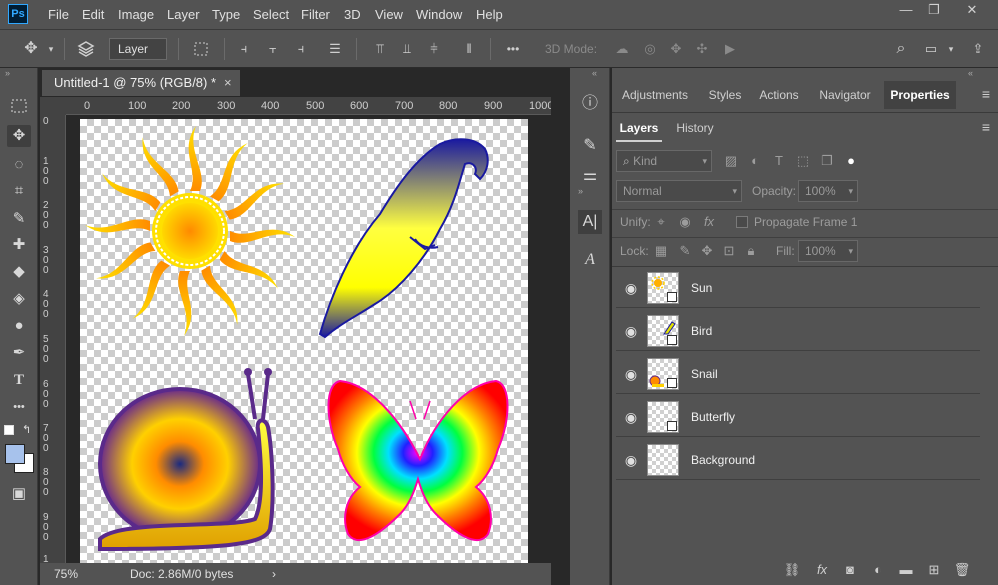 Image resolution: width=998 pixels, height=585 pixels. I want to click on menu-type: Type, so click(226, 14).